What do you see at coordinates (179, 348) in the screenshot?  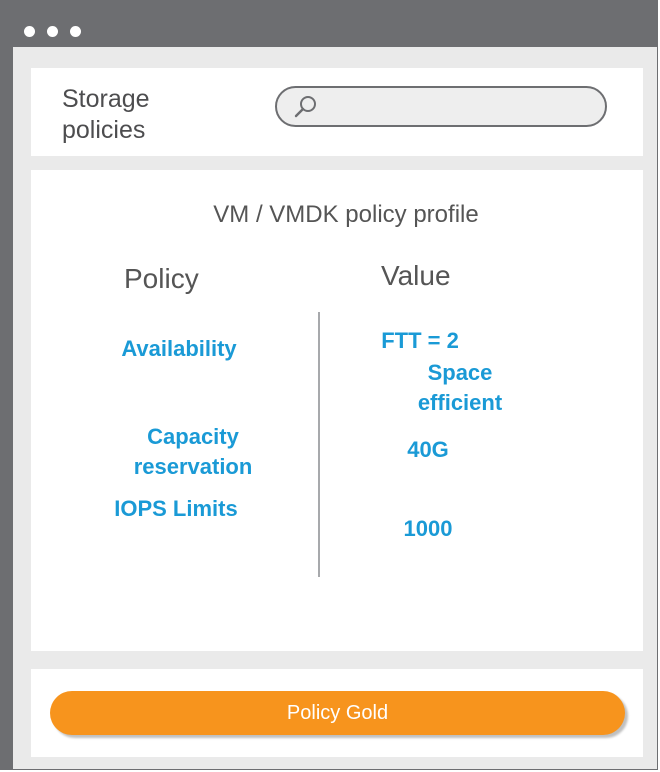 I see `policy-availability: Availability` at bounding box center [179, 348].